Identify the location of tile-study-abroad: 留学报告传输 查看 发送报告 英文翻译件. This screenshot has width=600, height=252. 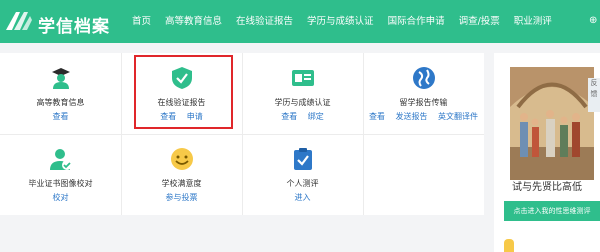
(423, 93).